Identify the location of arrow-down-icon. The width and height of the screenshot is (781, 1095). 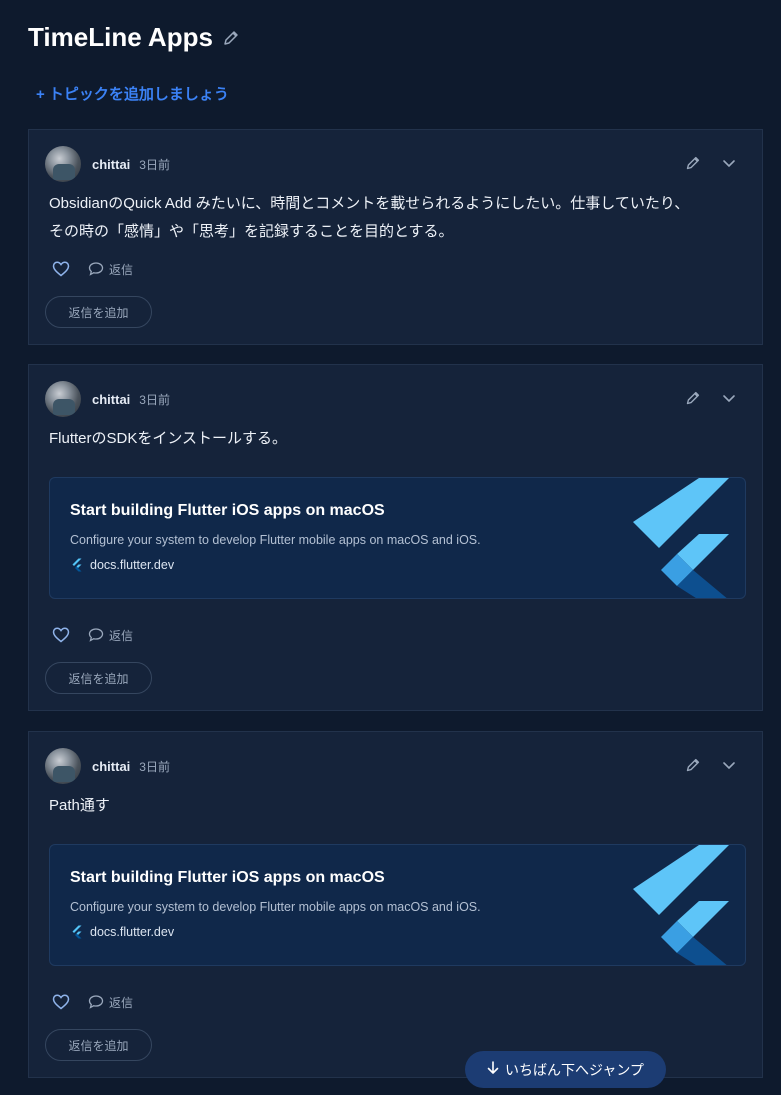
(493, 1069).